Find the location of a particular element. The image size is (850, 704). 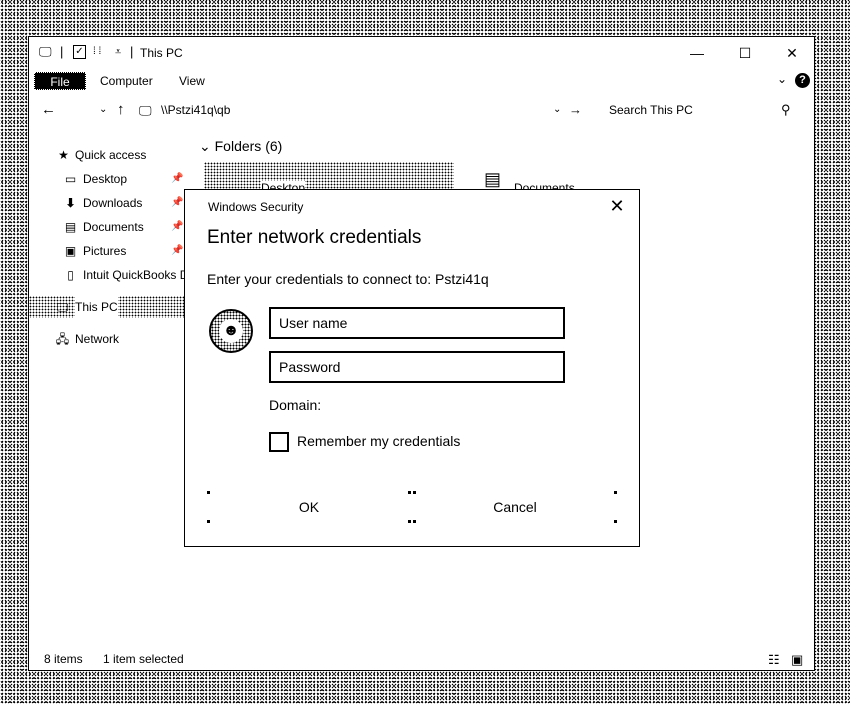

group-header-label: Folders (6) is located at coordinates (248, 146).